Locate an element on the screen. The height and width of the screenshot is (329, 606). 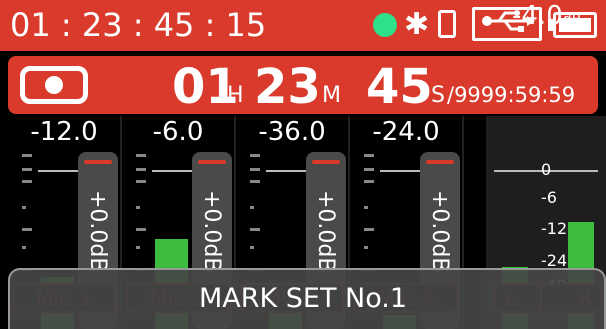
channel-level: -6.0 is located at coordinates (178, 132).